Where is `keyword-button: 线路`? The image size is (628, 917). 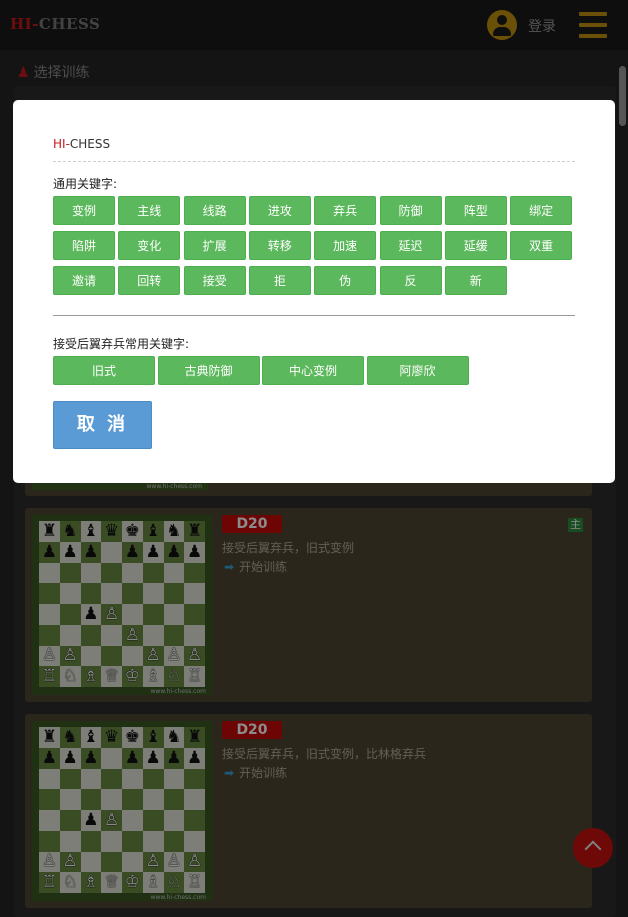
keyword-button: 线路 is located at coordinates (214, 210).